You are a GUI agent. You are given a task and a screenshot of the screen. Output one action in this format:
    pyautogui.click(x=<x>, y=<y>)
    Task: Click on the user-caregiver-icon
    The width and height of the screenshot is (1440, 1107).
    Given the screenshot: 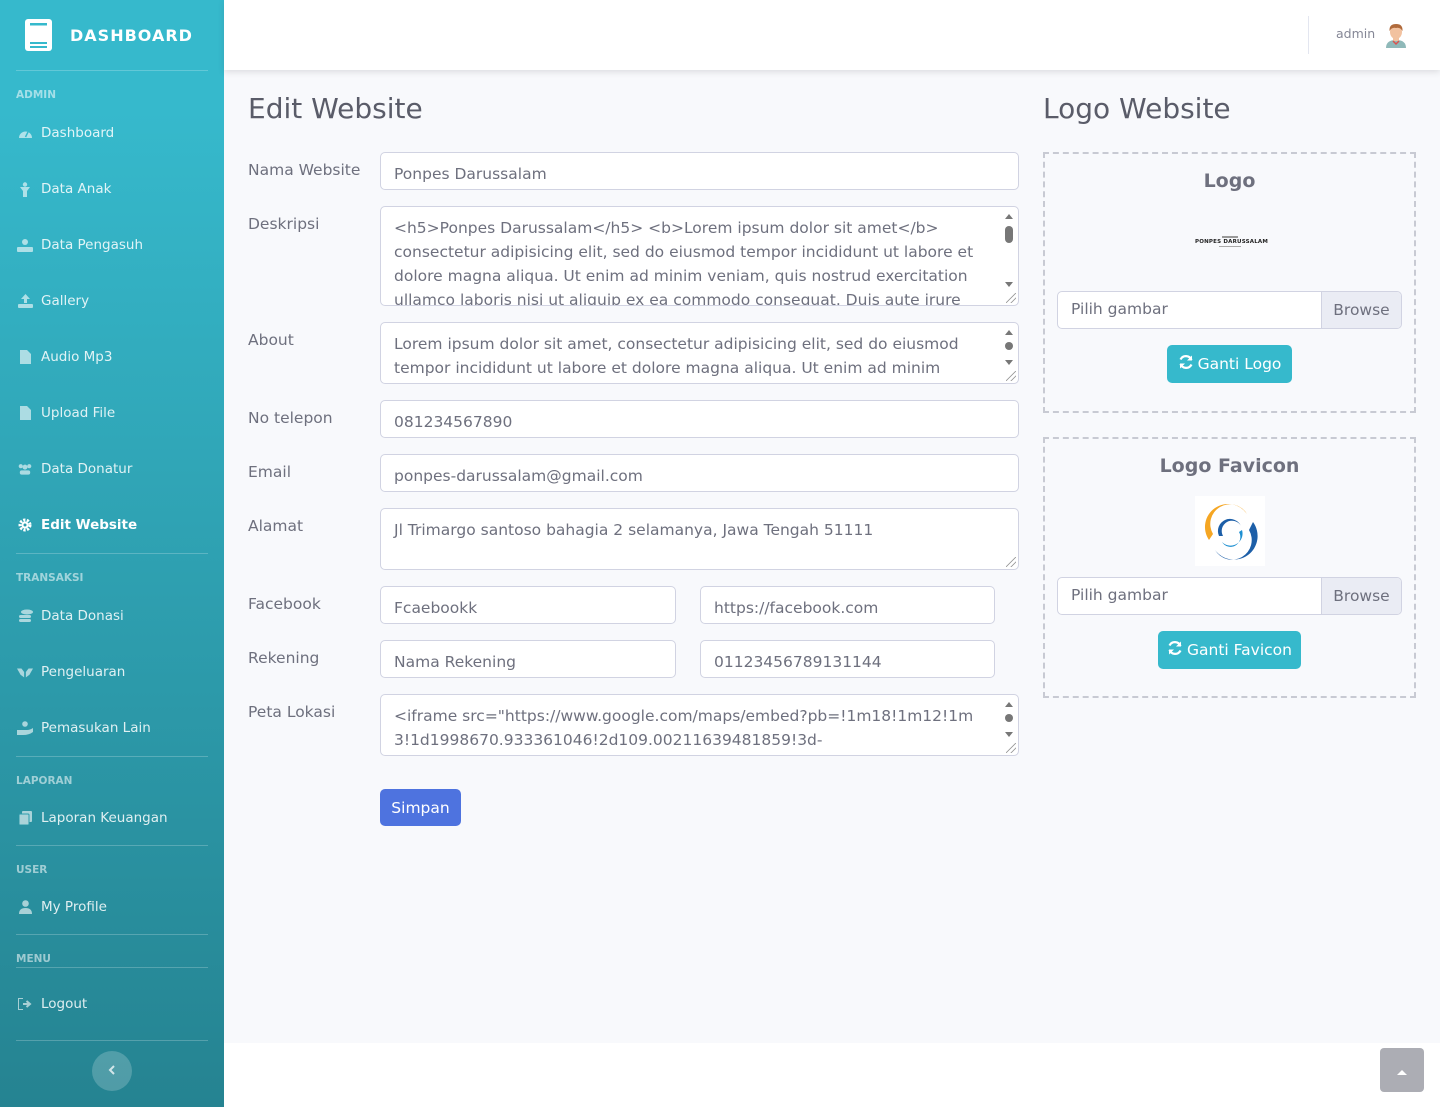 What is the action you would take?
    pyautogui.click(x=25, y=245)
    